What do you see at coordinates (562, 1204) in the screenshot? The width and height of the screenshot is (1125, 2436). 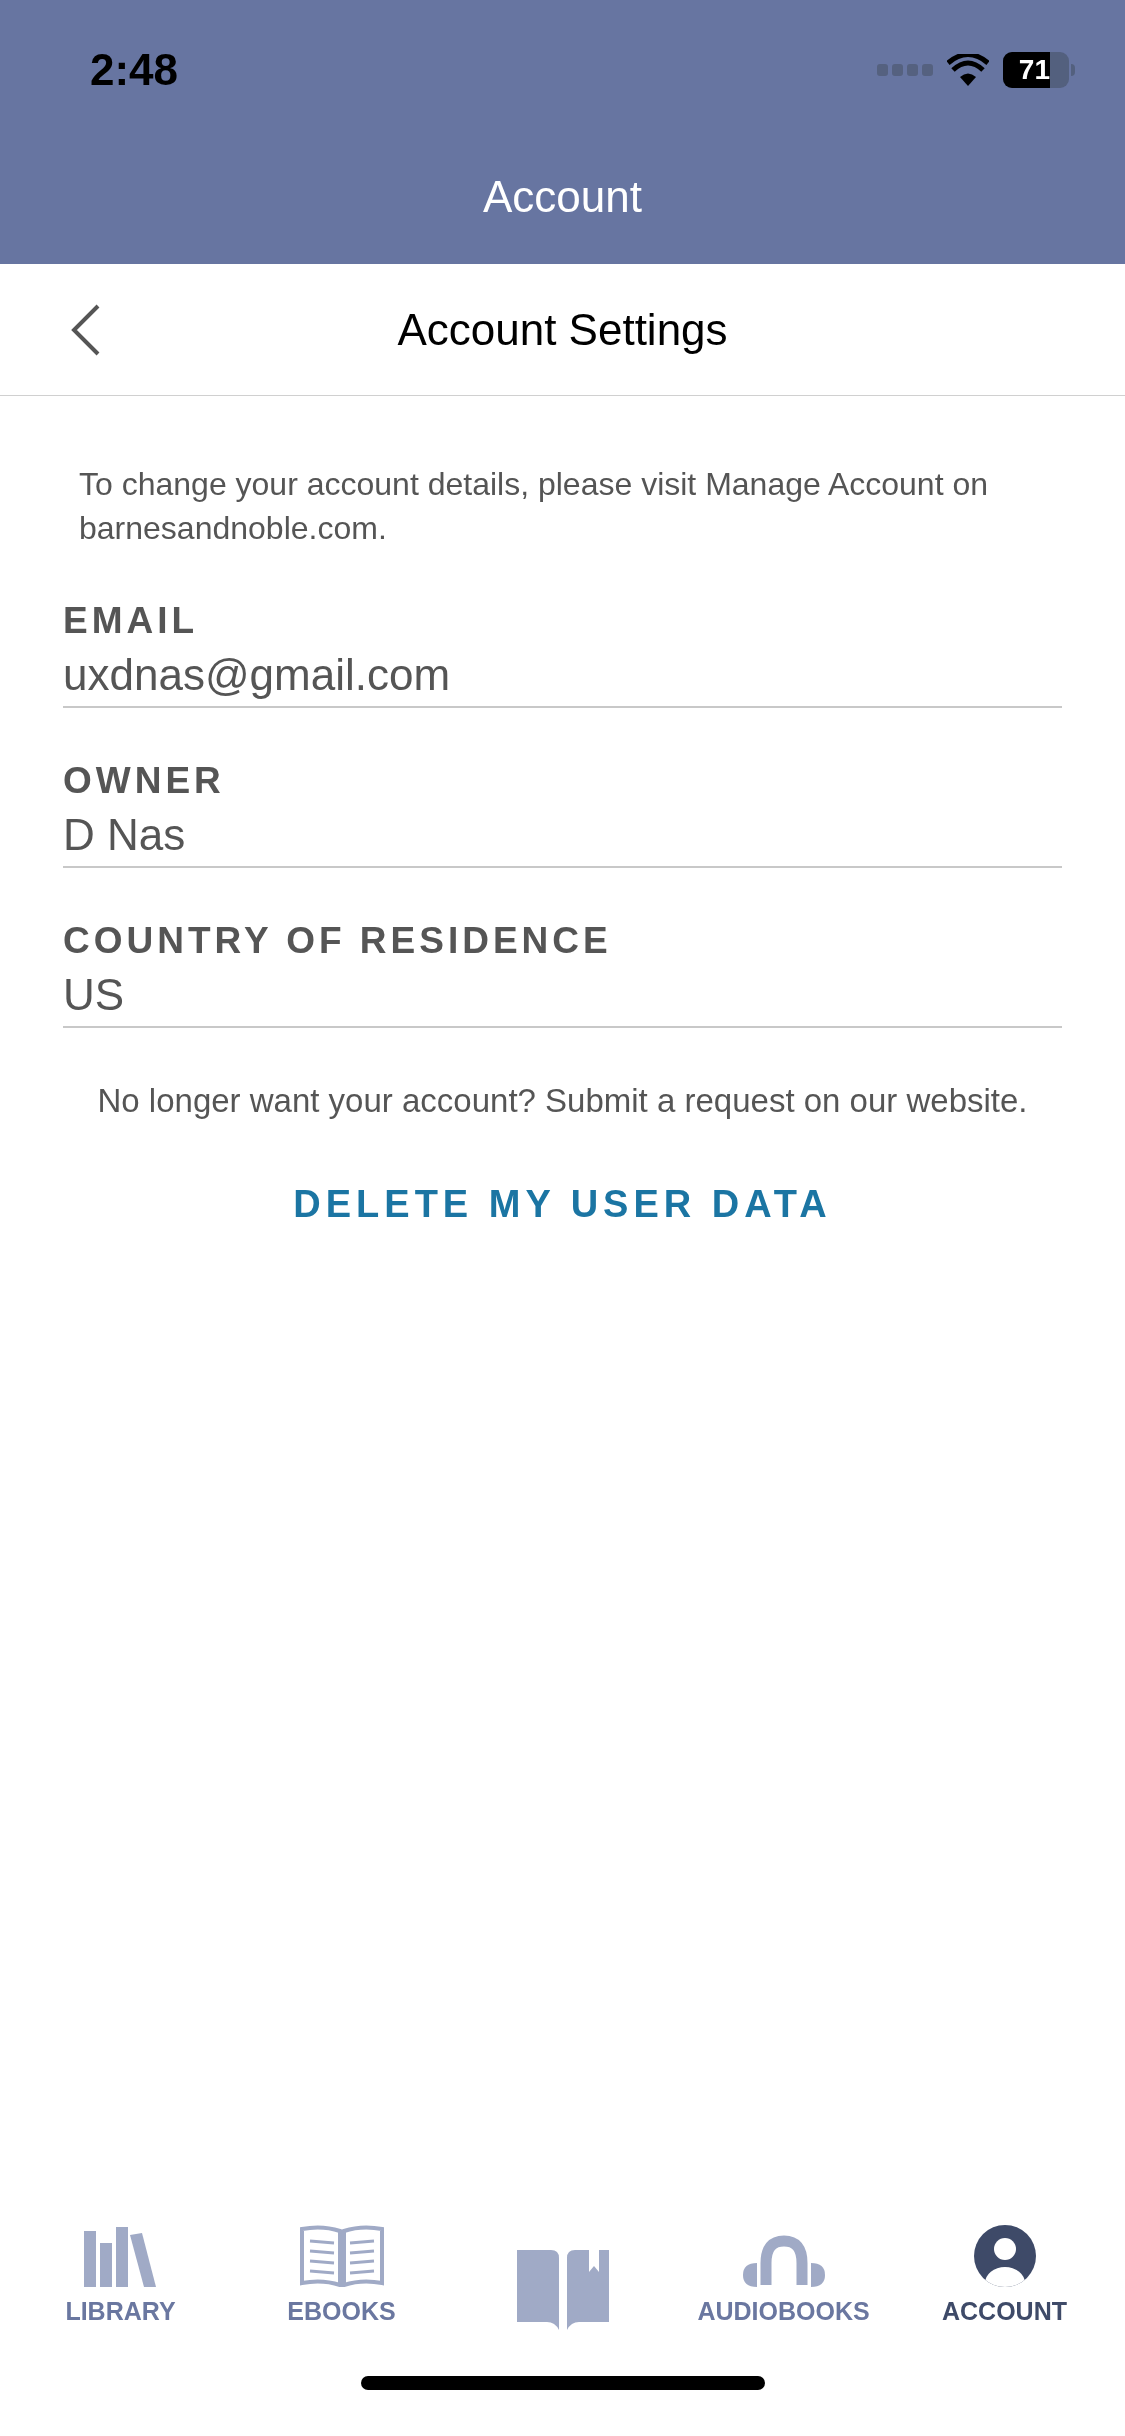 I see `delete-data-link: DELETE MY USER DATA` at bounding box center [562, 1204].